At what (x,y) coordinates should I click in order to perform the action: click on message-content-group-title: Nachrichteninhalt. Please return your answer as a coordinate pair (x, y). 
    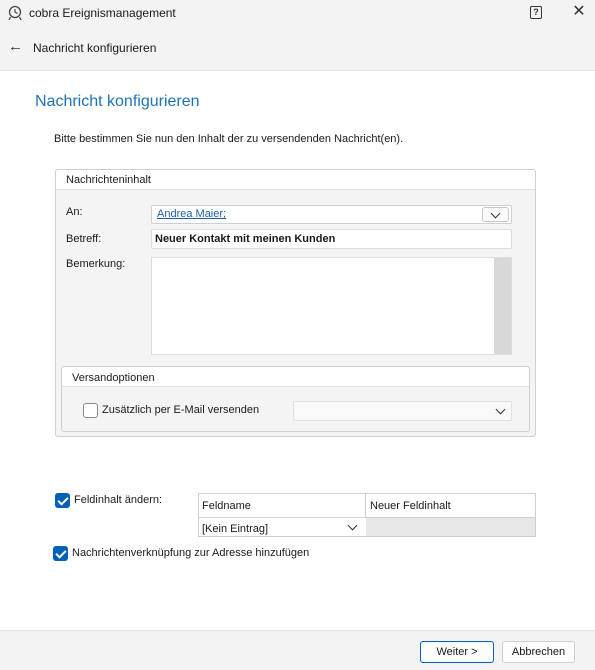
    Looking at the image, I should click on (108, 180).